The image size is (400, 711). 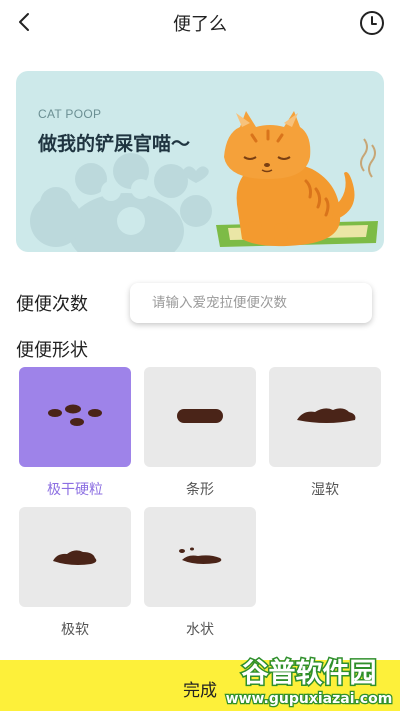 I want to click on shape-option-label: 湿软, so click(x=325, y=490).